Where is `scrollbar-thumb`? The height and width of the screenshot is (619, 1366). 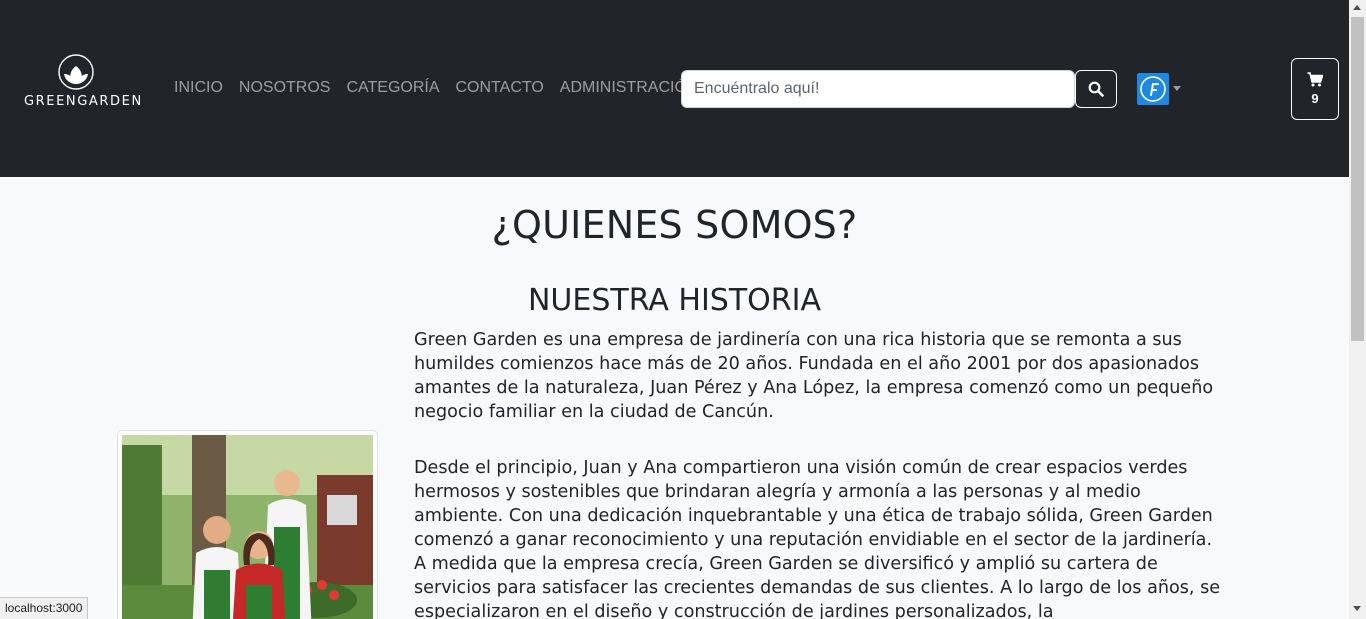
scrollbar-thumb is located at coordinates (1357, 179).